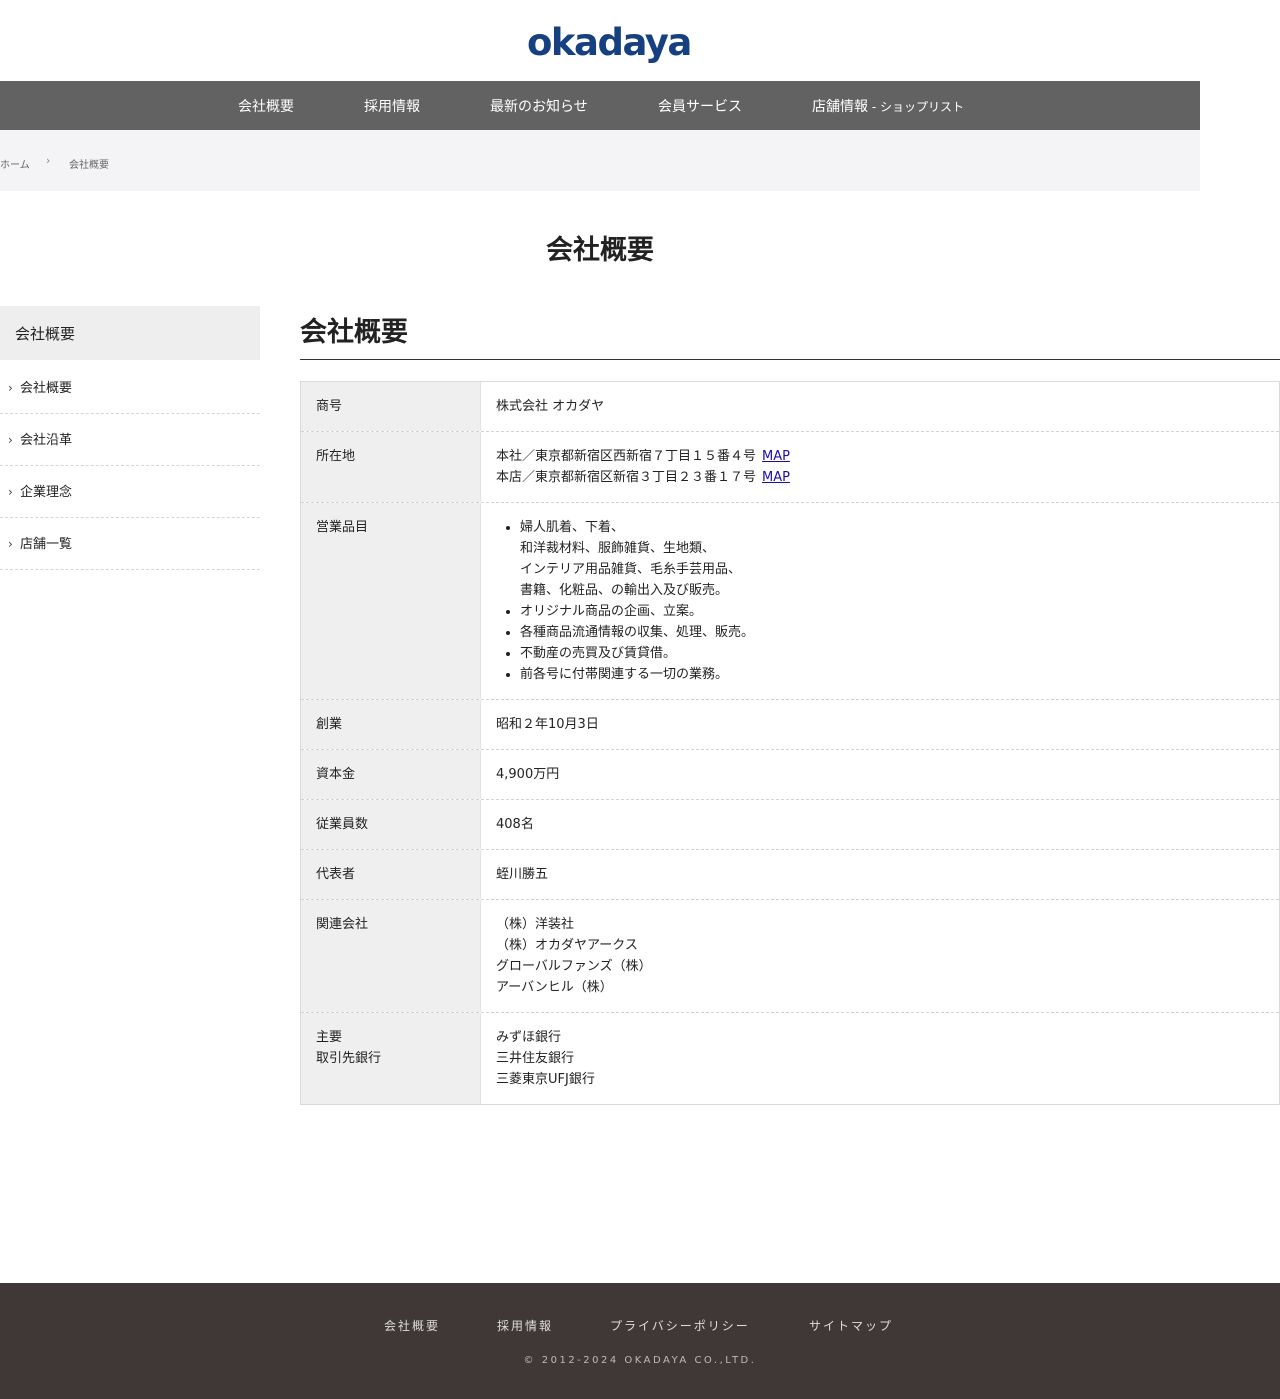  I want to click on row-label: 代表者, so click(391, 874).